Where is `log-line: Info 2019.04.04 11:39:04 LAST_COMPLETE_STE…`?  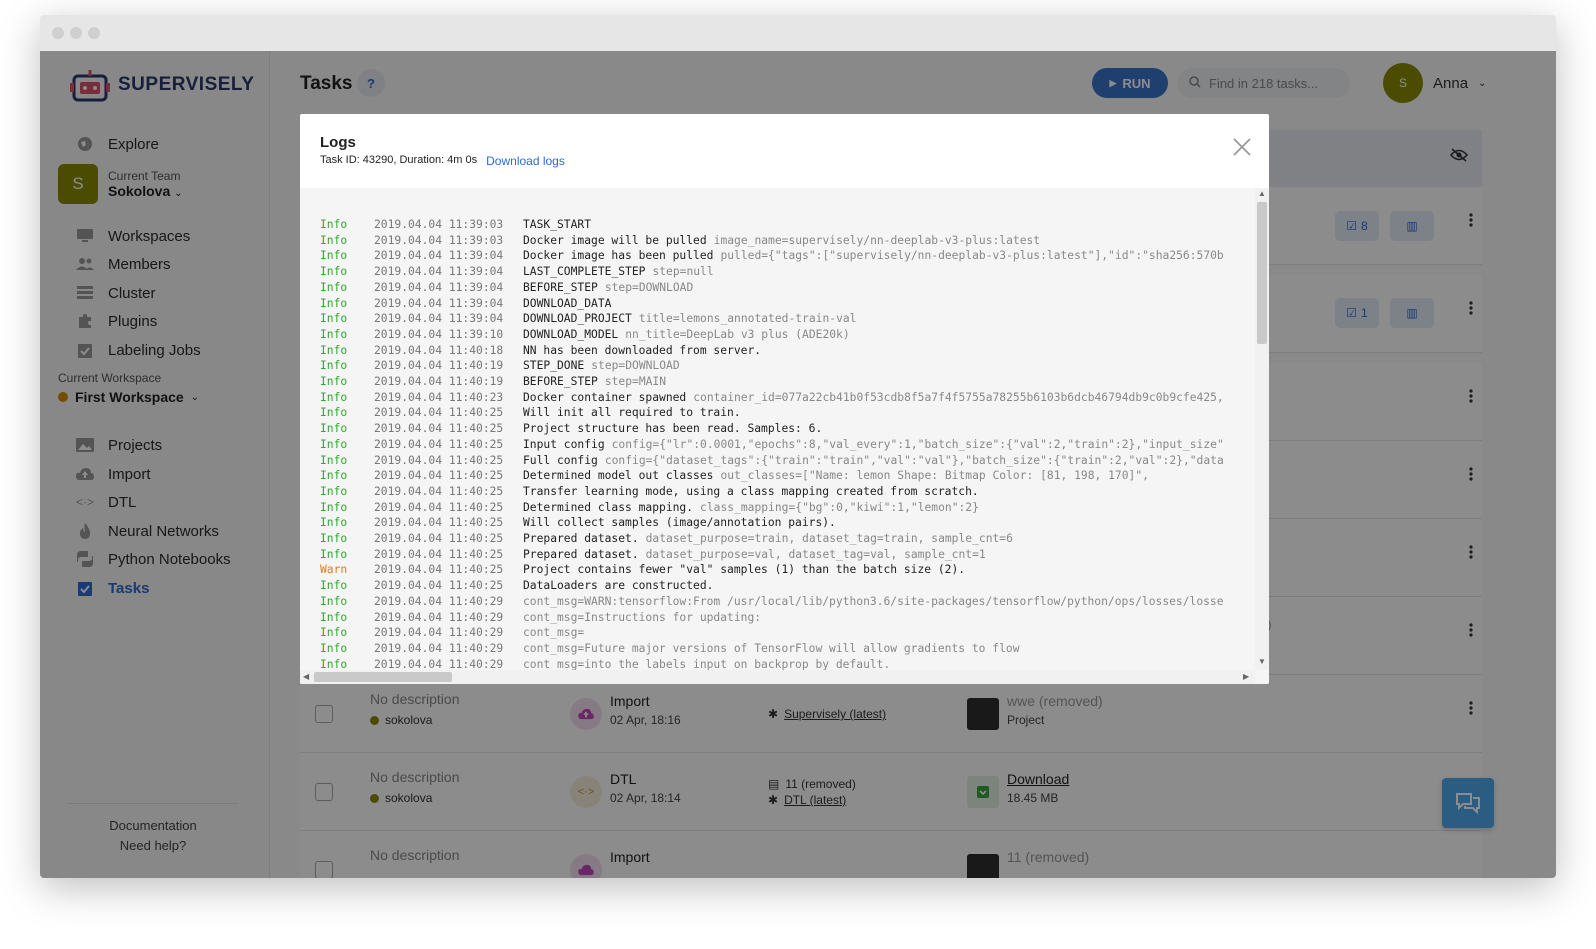
log-line: Info 2019.04.04 11:39:04 LAST_COMPLETE_STE… is located at coordinates (787, 272).